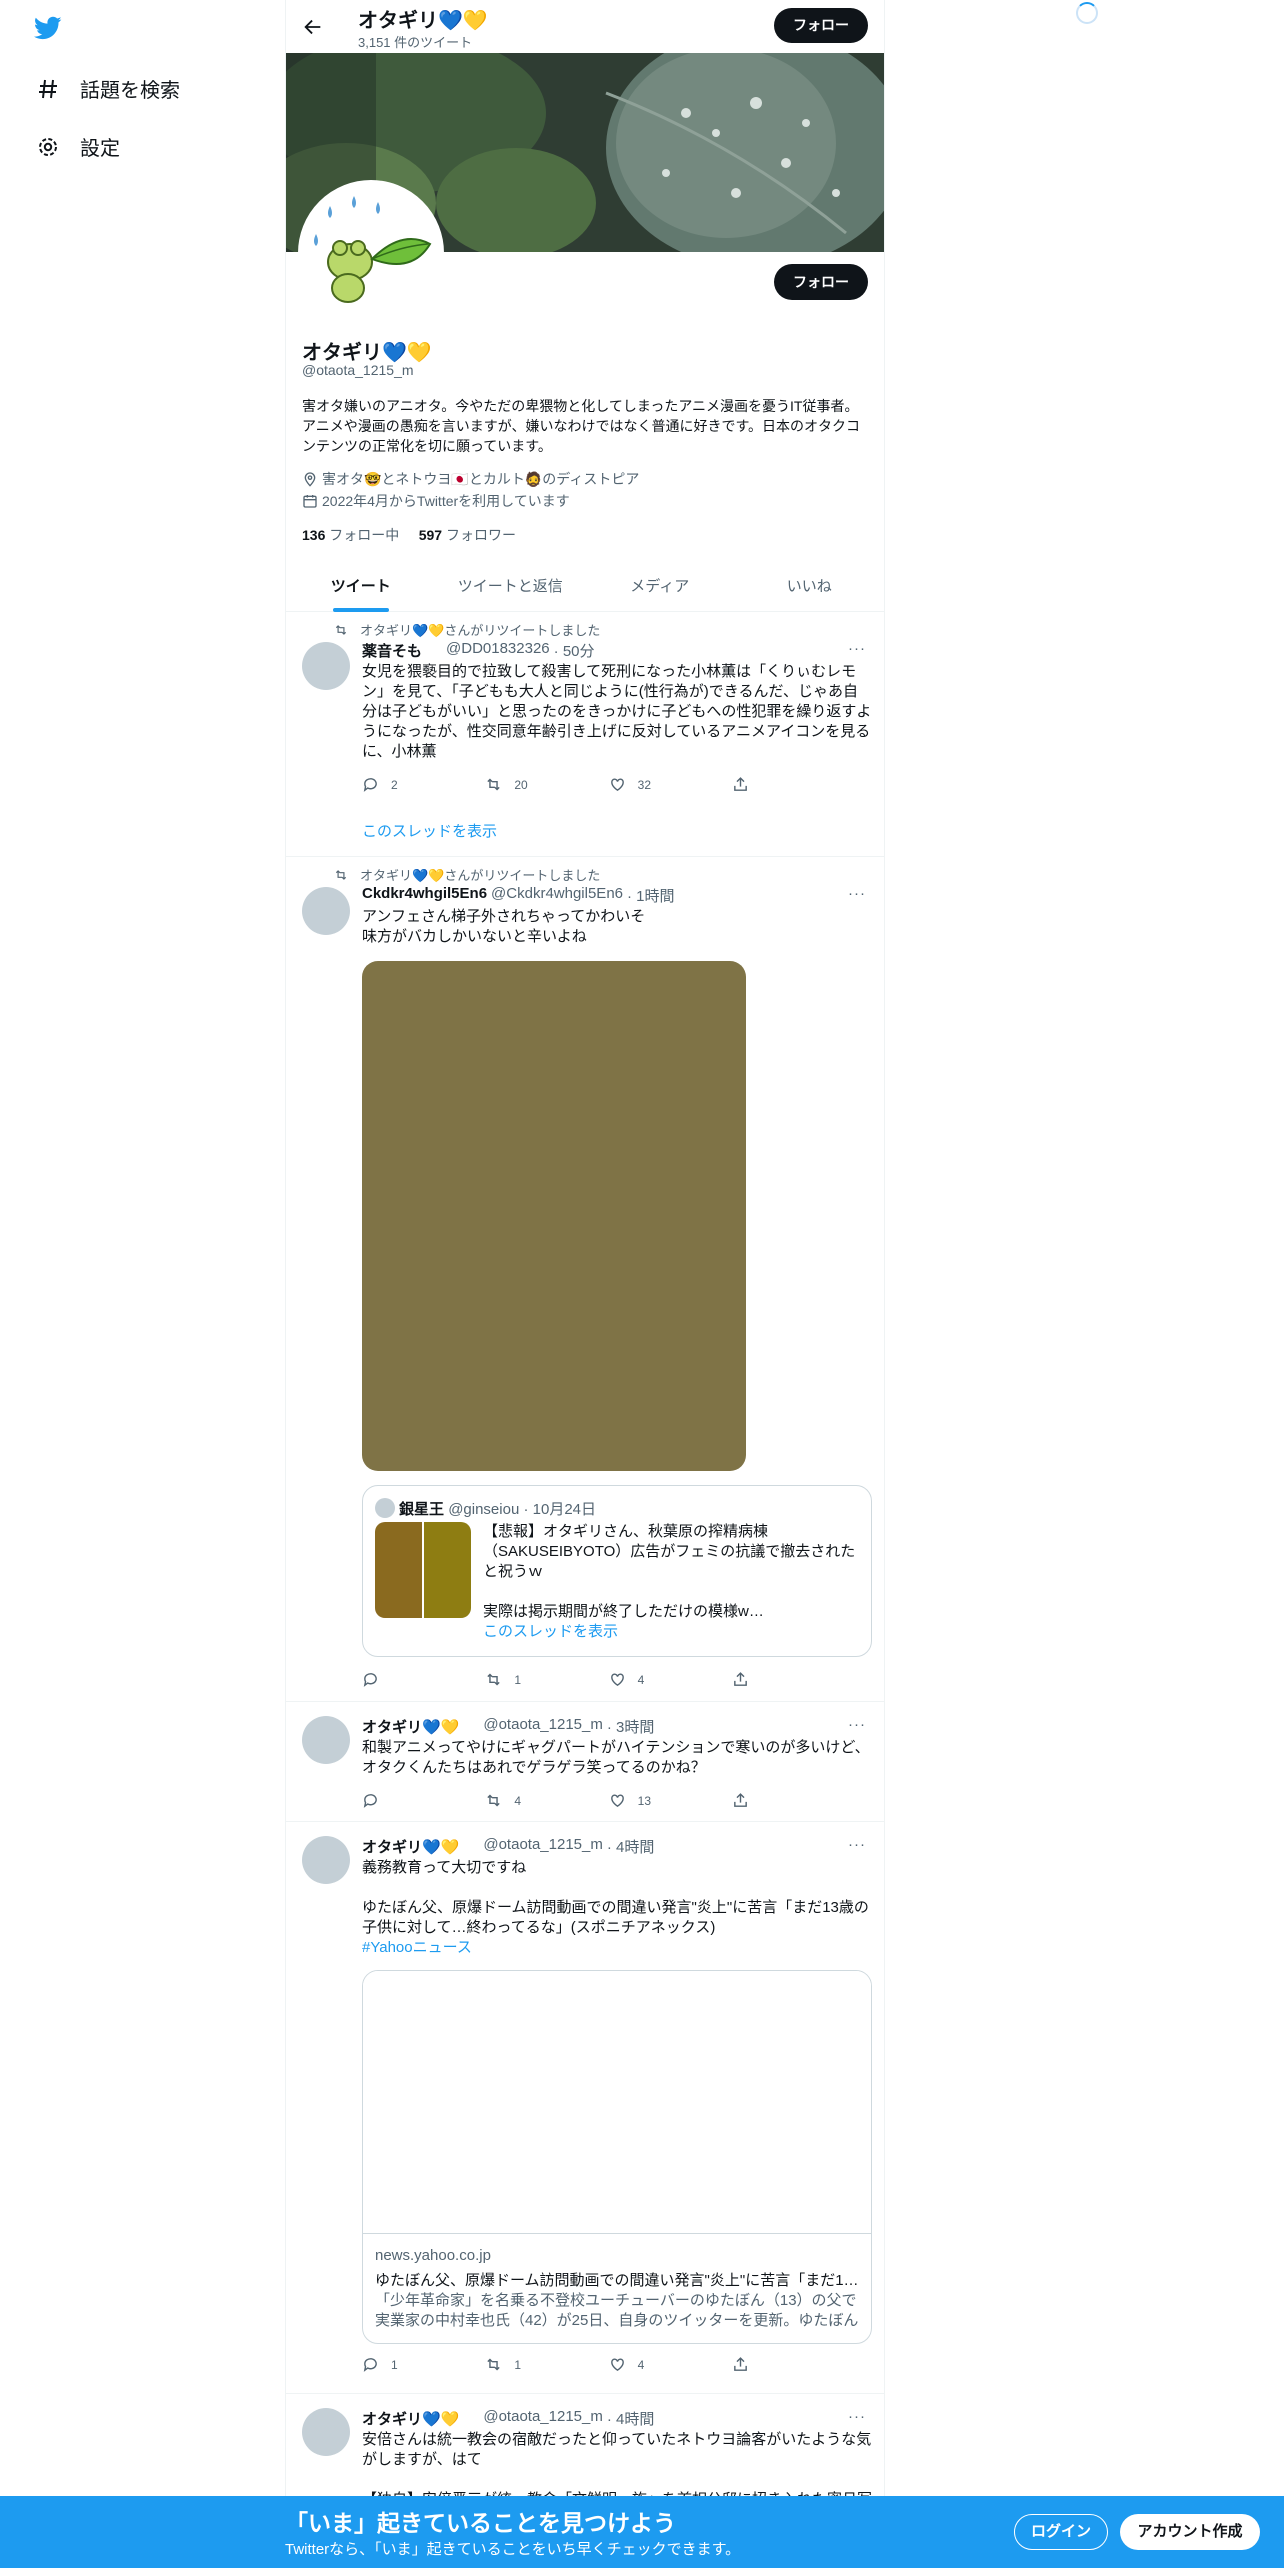 The height and width of the screenshot is (2568, 1284). Describe the element at coordinates (651, 895) in the screenshot. I see `tweet-time: · 1時間` at that location.